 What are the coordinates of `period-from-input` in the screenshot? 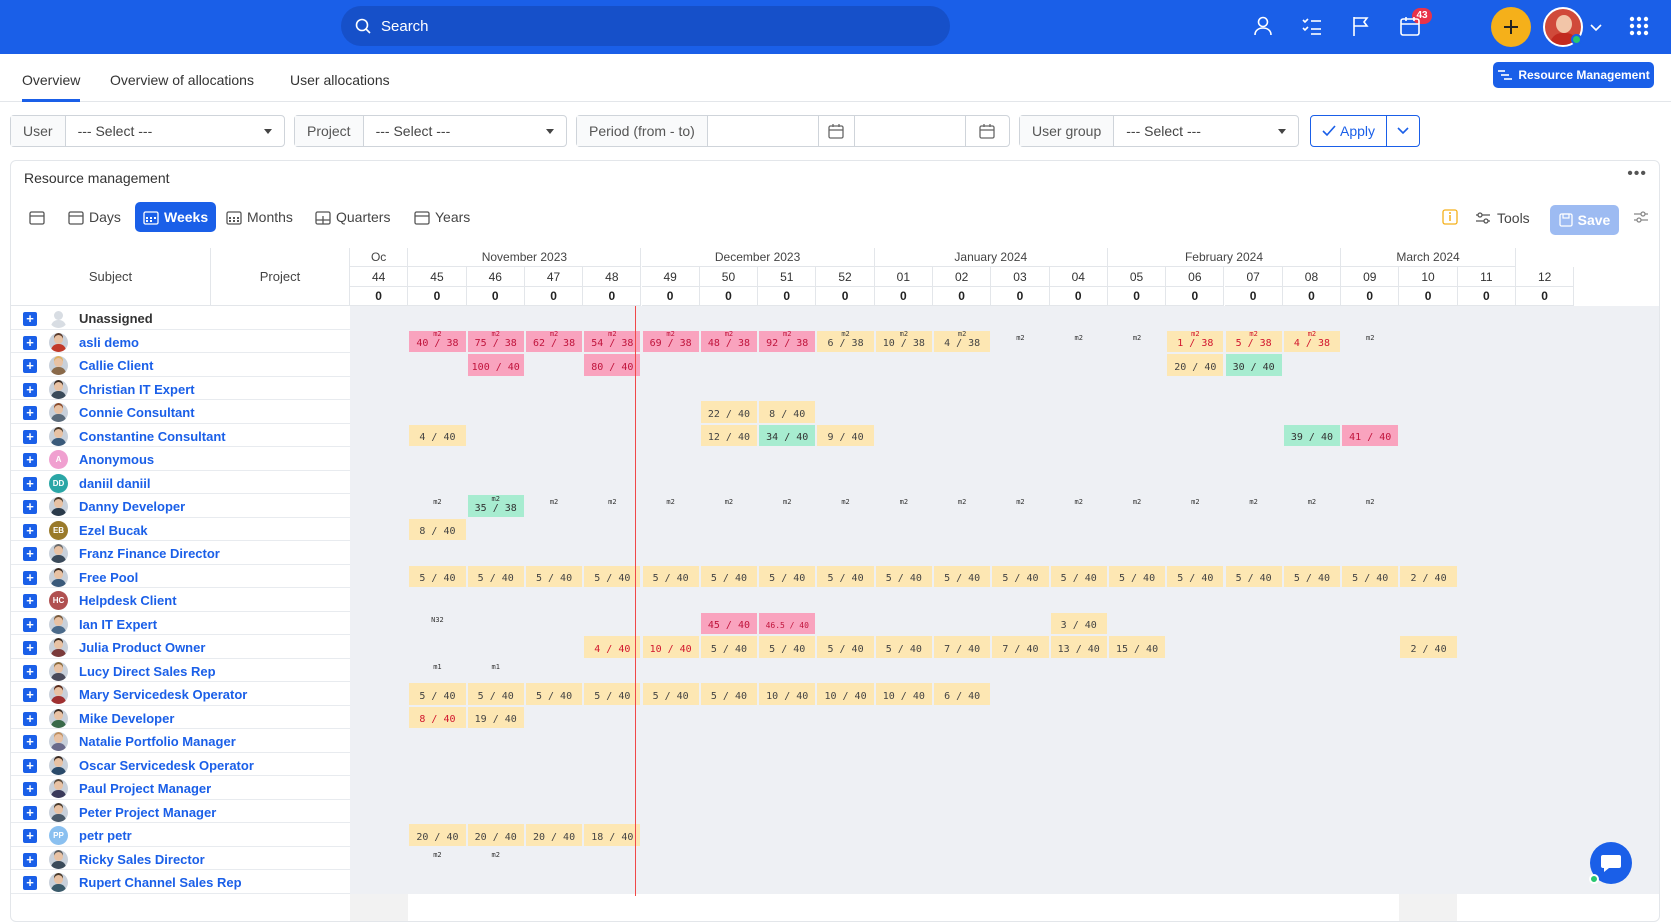 It's located at (763, 131).